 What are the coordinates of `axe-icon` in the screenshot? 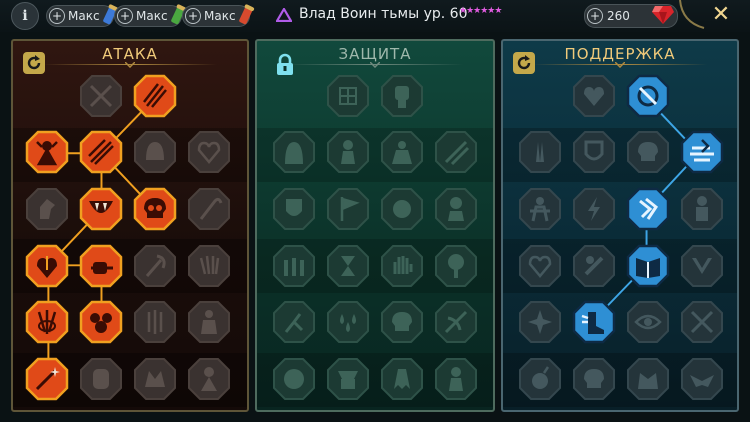 It's located at (155, 266).